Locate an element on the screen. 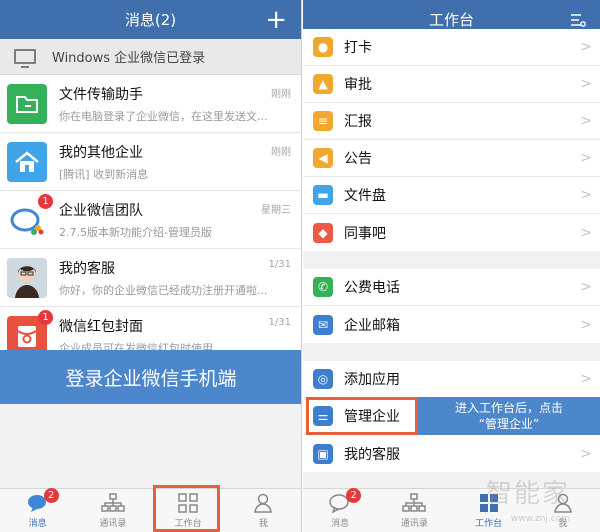 The image size is (600, 532). sliders-icon: ⚌ is located at coordinates (323, 416).